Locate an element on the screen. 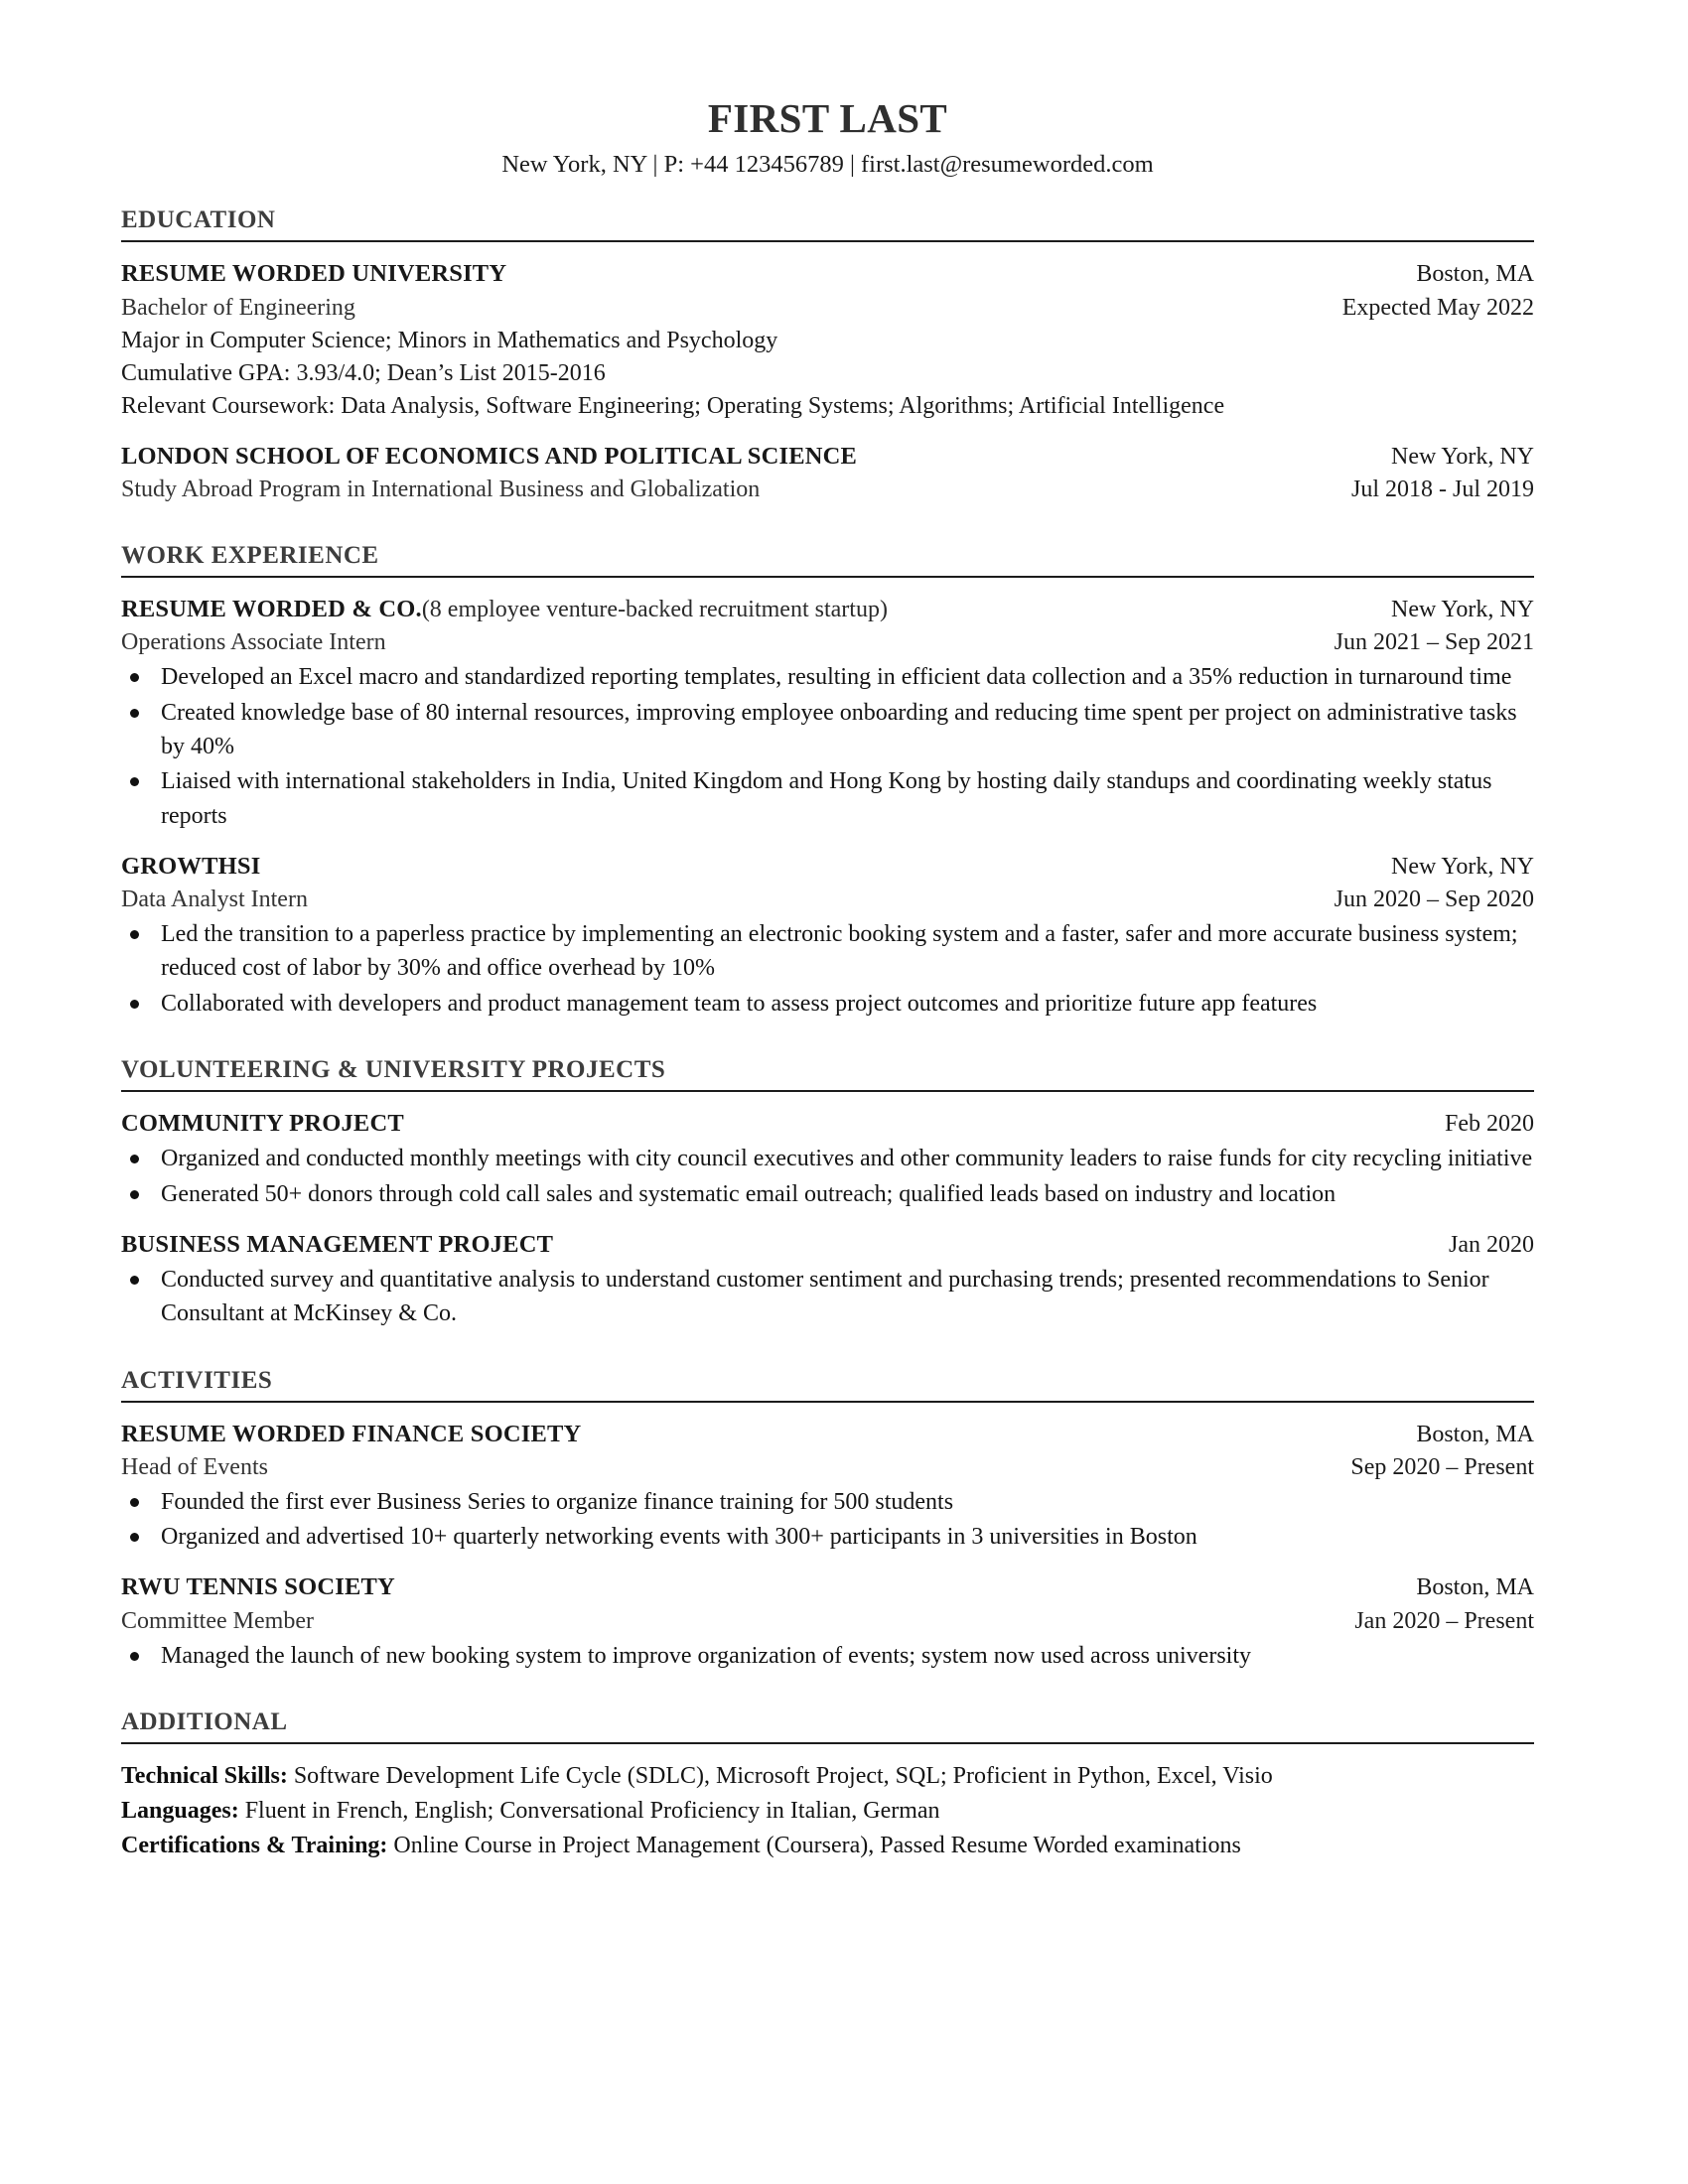 The image size is (1688, 2184). entry-left: RWU TENNIS SOCIETY is located at coordinates (768, 1587).